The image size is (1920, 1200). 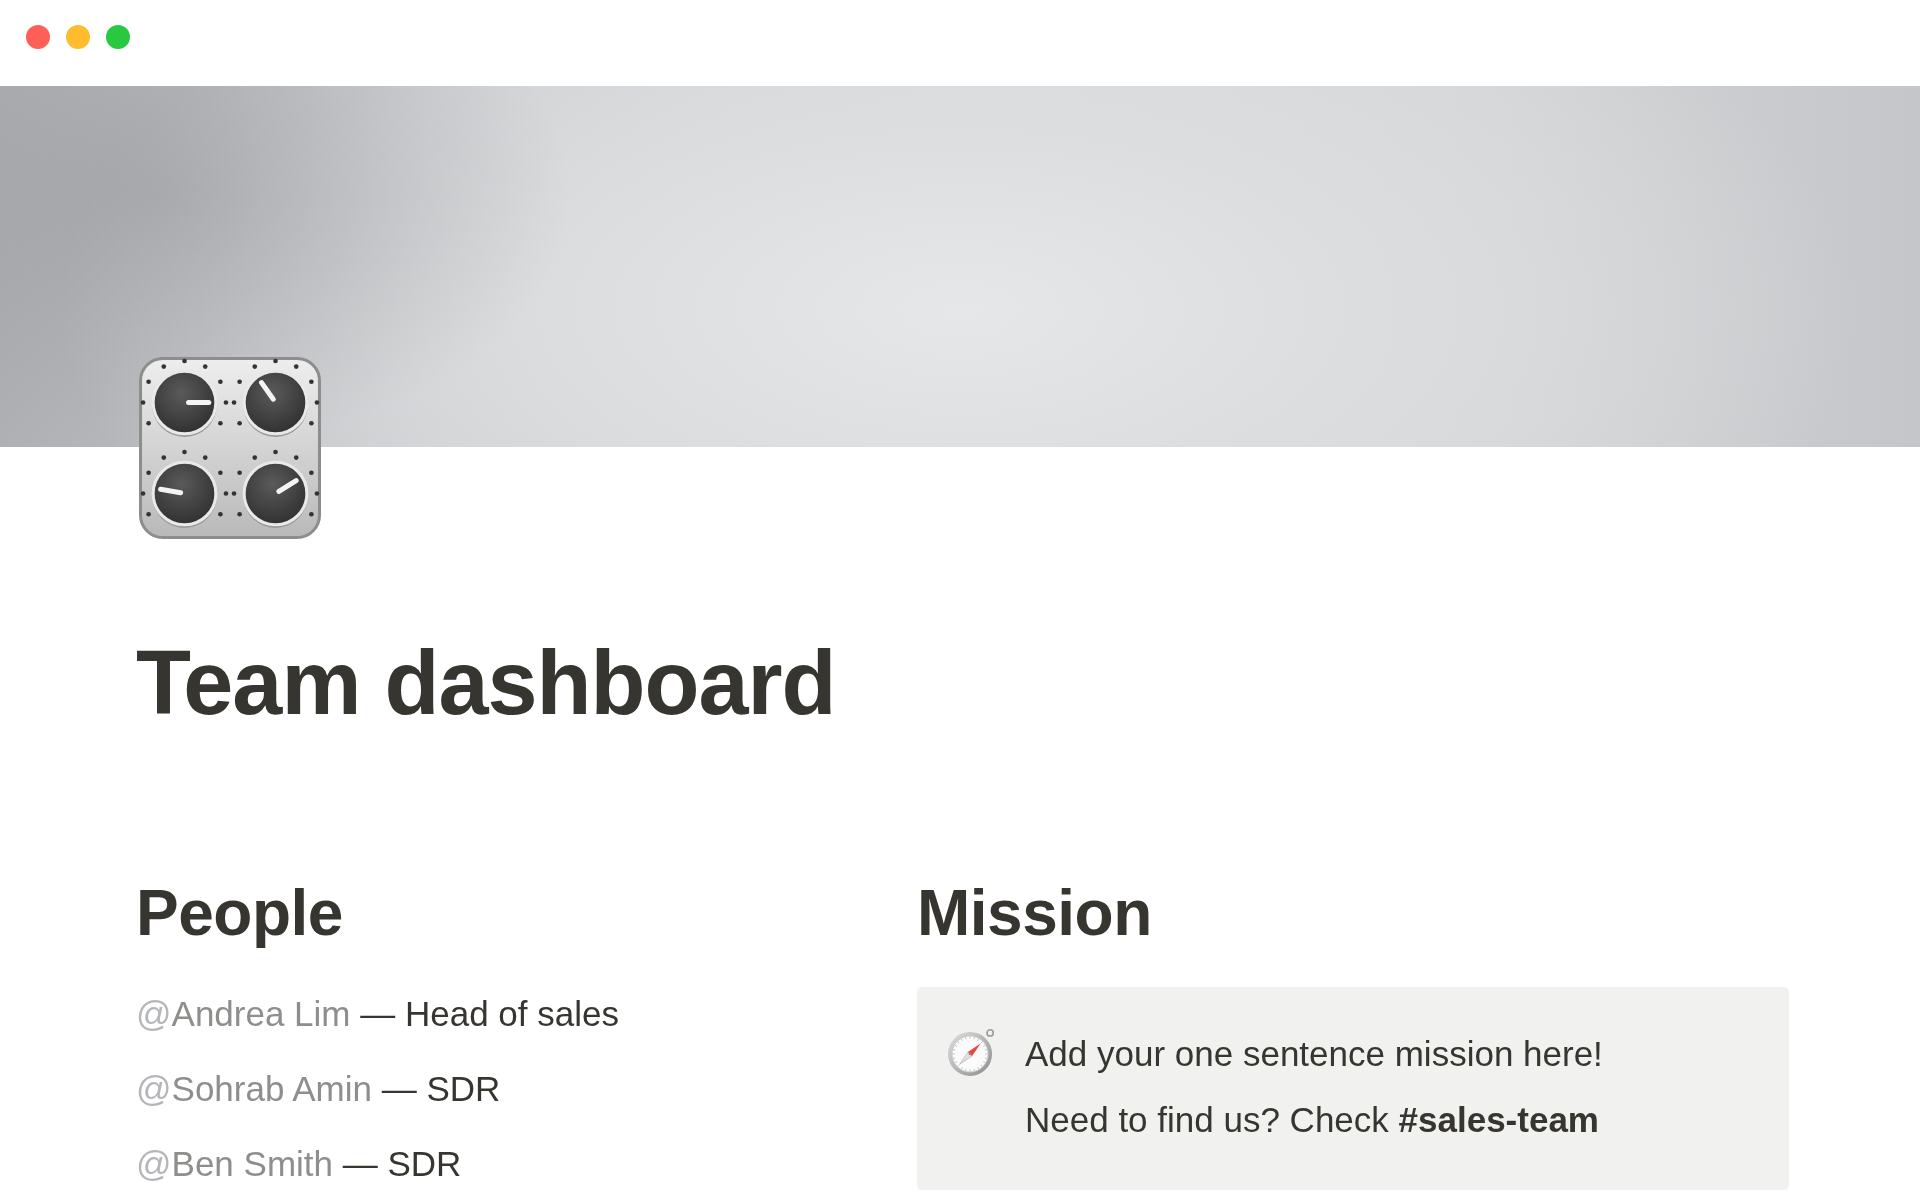 What do you see at coordinates (971, 1052) in the screenshot?
I see `compass-icon` at bounding box center [971, 1052].